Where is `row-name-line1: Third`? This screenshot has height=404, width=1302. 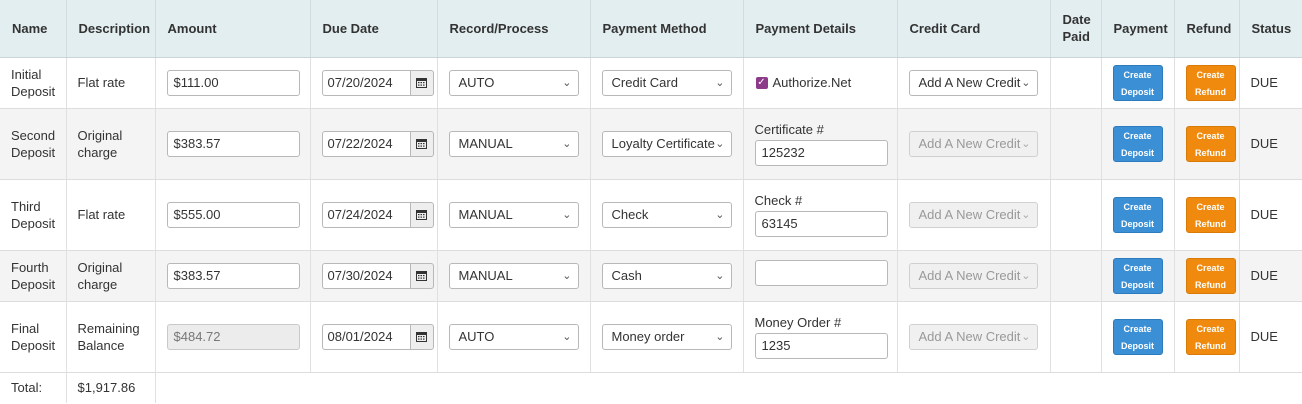 row-name-line1: Third is located at coordinates (26, 206).